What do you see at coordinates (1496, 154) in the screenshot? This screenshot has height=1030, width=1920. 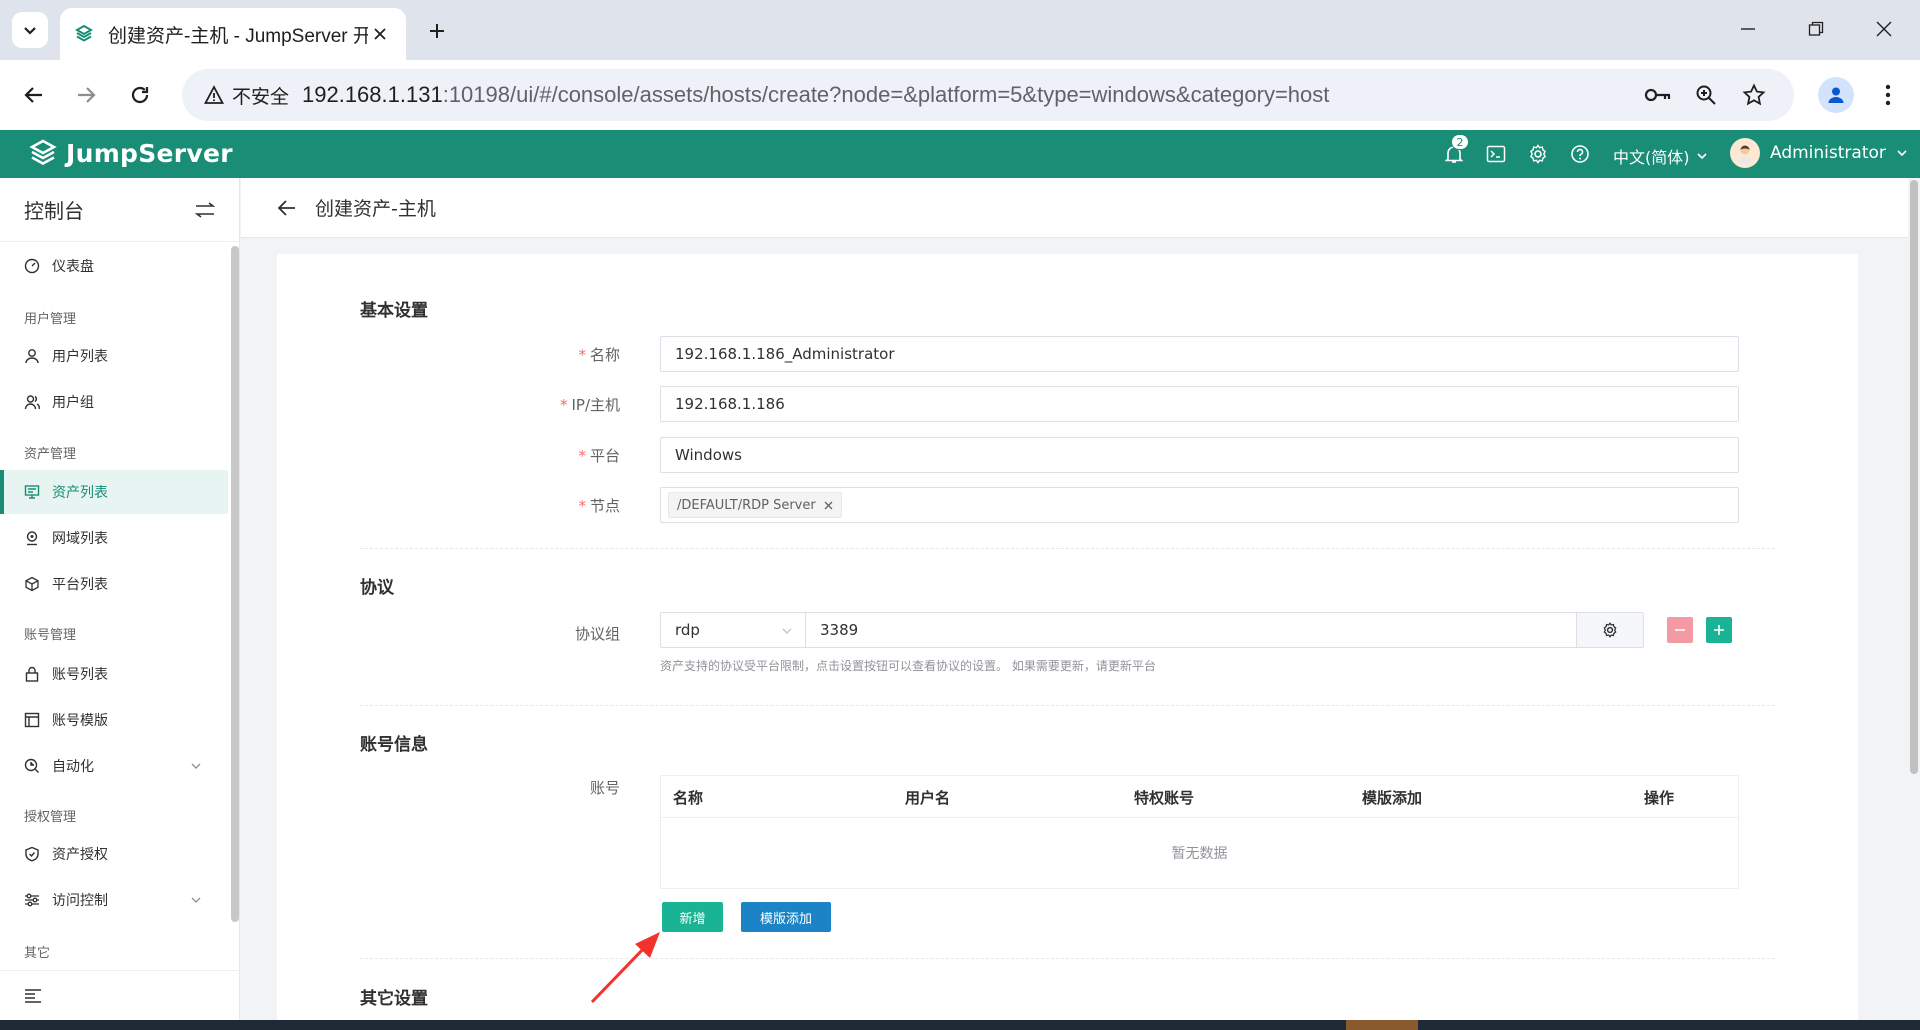 I see `web-terminal-button` at bounding box center [1496, 154].